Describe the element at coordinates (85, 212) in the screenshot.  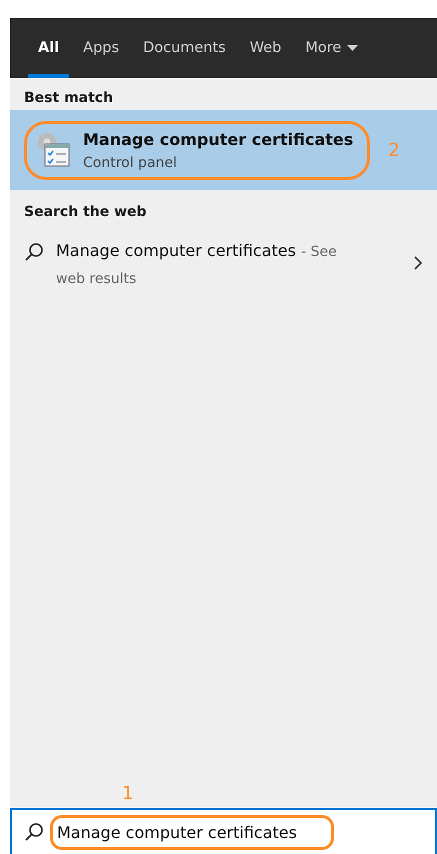
I see `section-heading: Search the web` at that location.